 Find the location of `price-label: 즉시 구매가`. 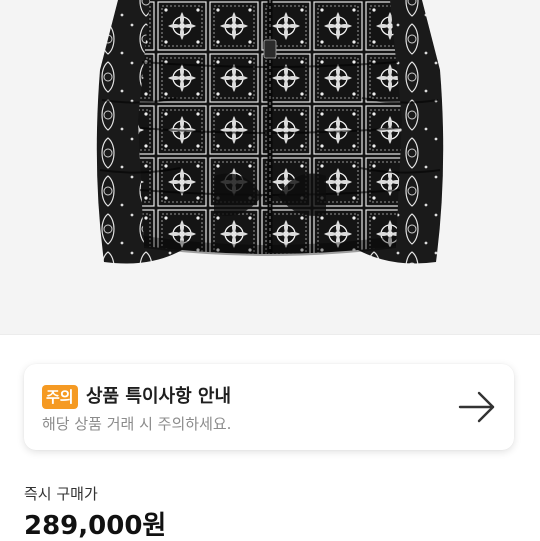

price-label: 즉시 구매가 is located at coordinates (61, 494).